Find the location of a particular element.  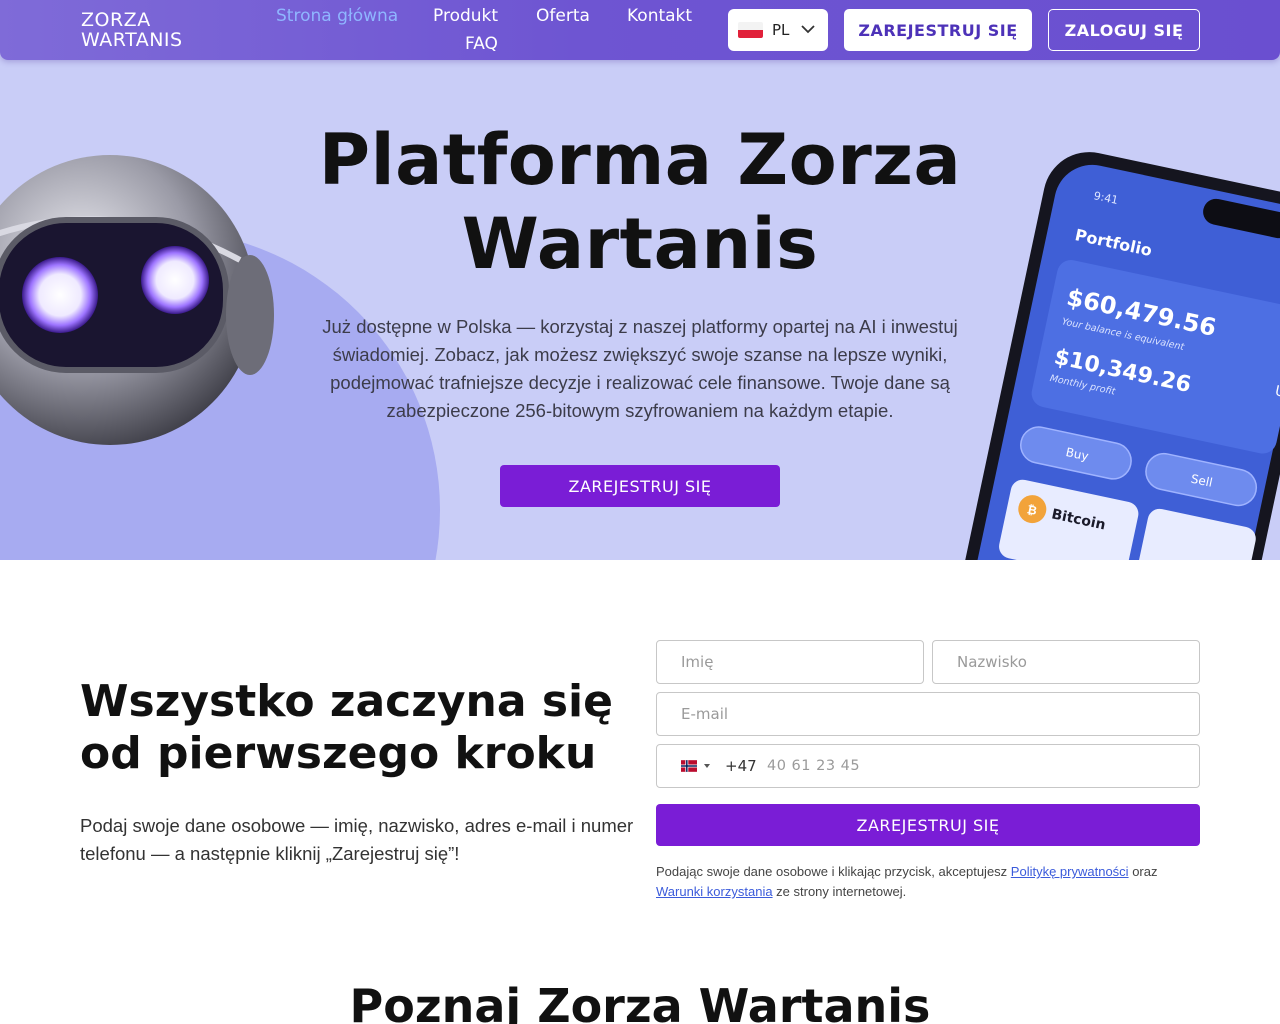

form-register-button: ZAREJESTRUJ SIĘ is located at coordinates (928, 825).